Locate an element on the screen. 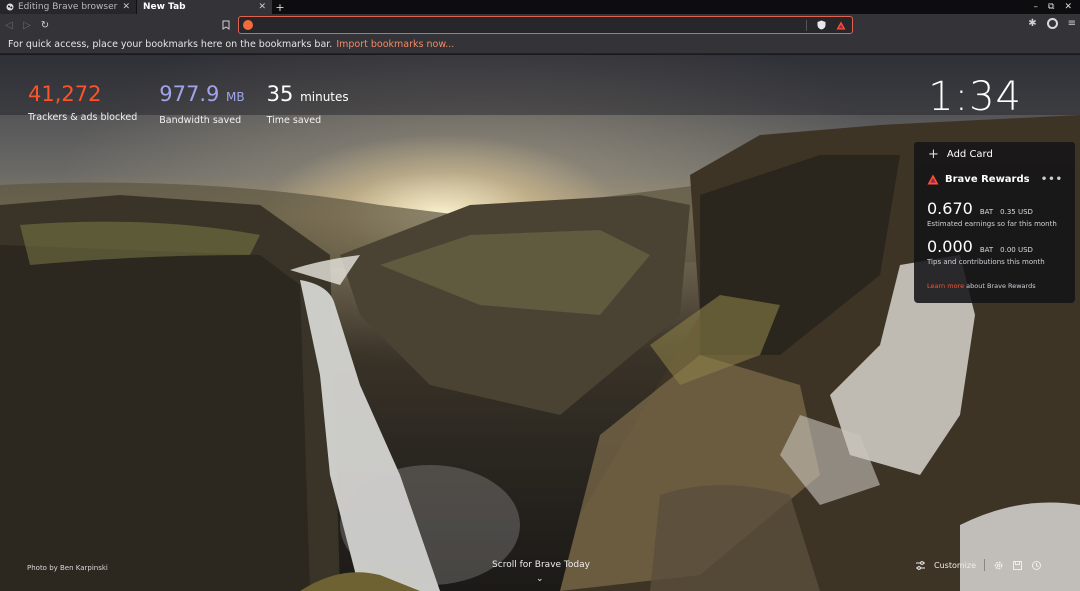  add-card-button: + Add Card is located at coordinates (994, 154).